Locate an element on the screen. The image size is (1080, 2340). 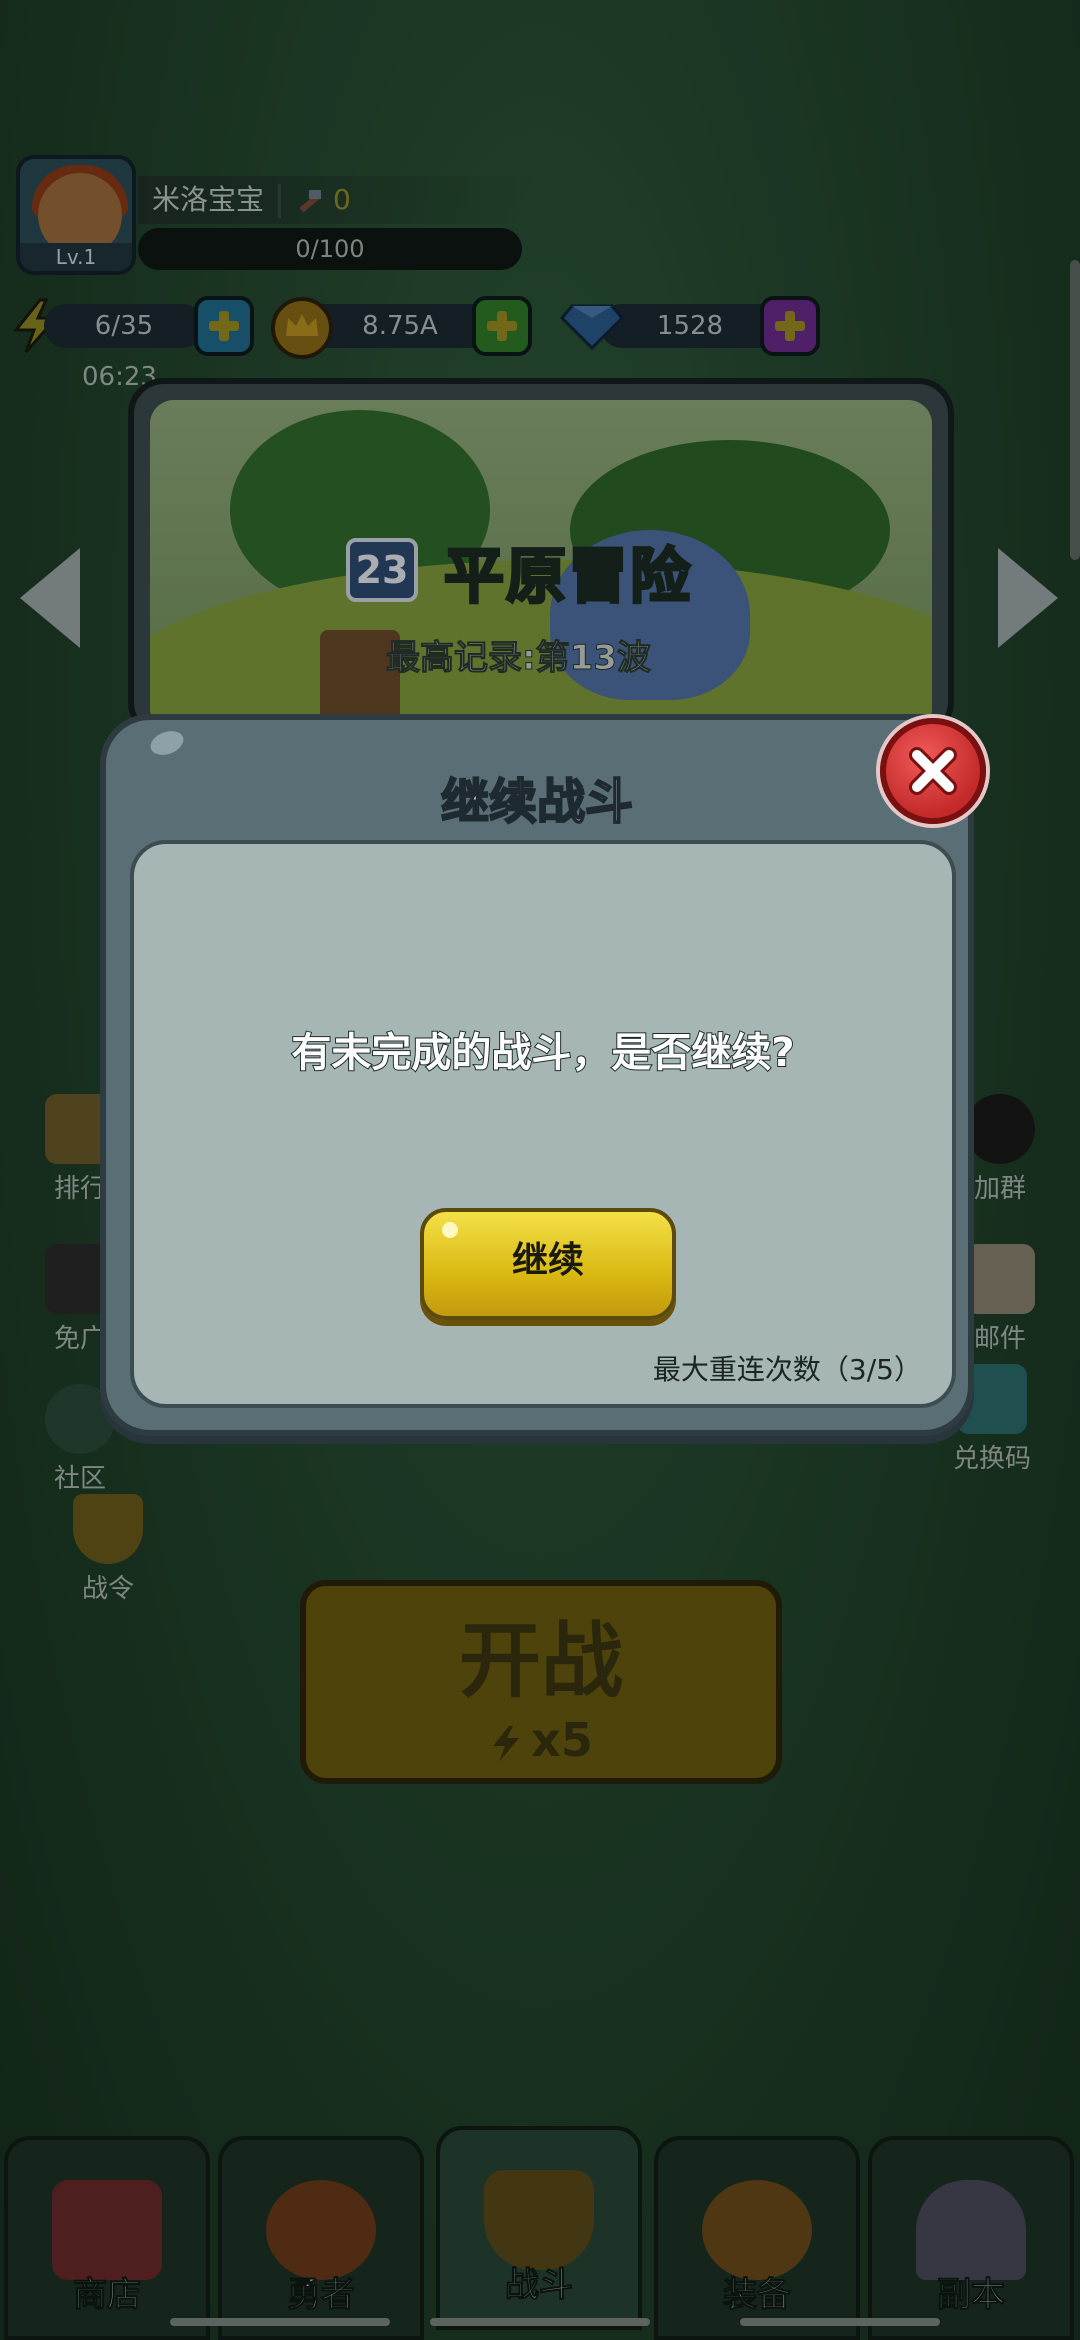
close-dialog-button is located at coordinates (933, 771).